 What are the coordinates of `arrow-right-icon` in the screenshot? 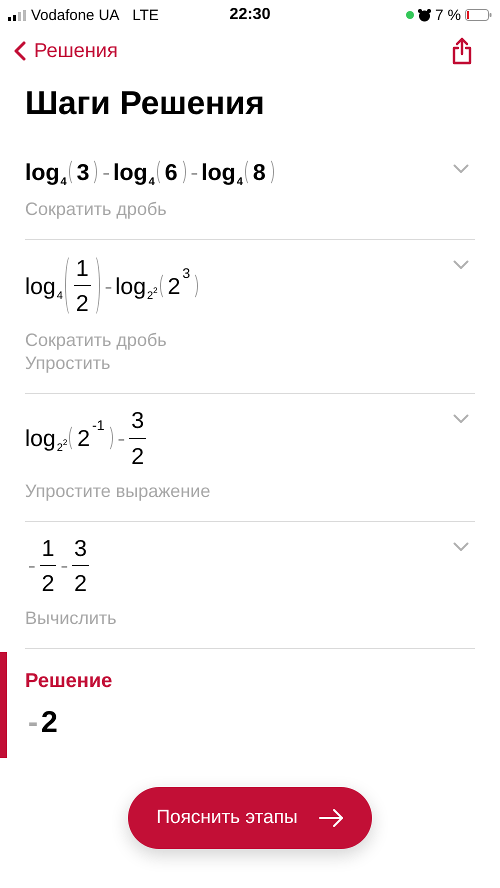 It's located at (331, 818).